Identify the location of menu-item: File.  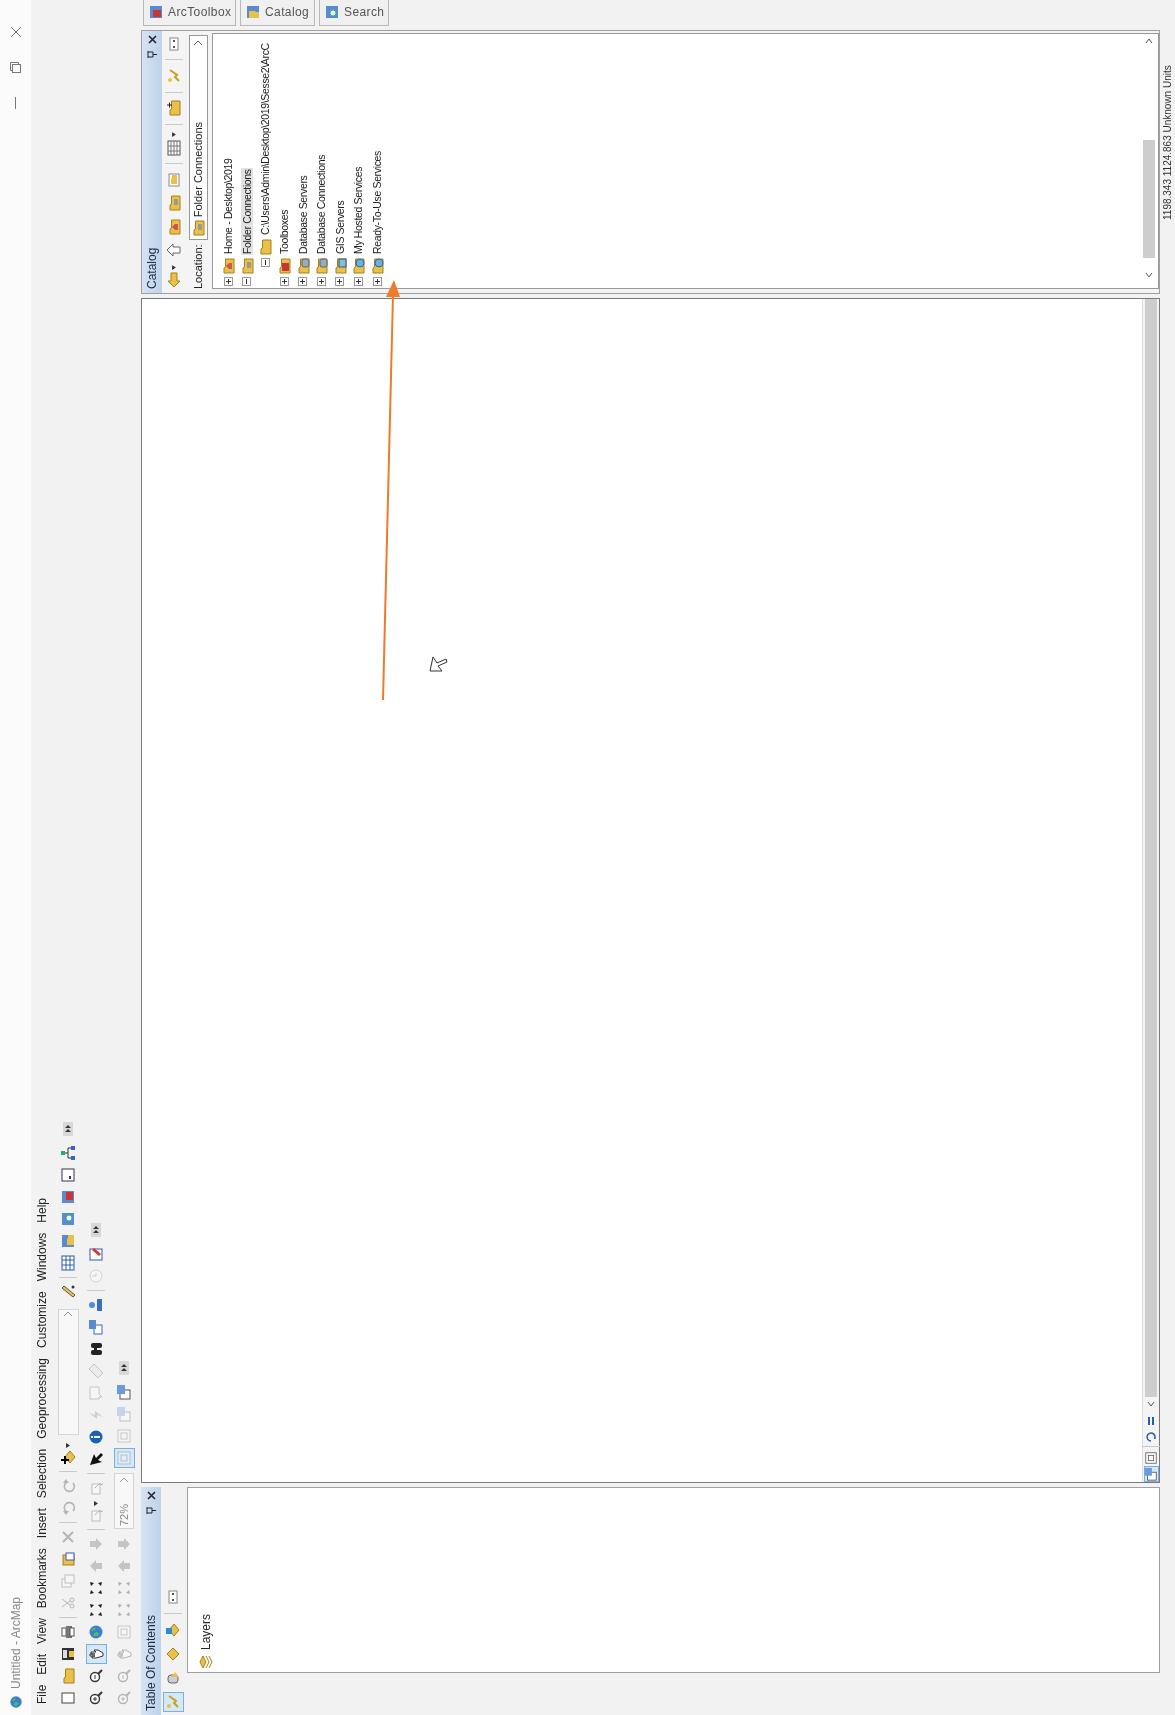
(42, 1694).